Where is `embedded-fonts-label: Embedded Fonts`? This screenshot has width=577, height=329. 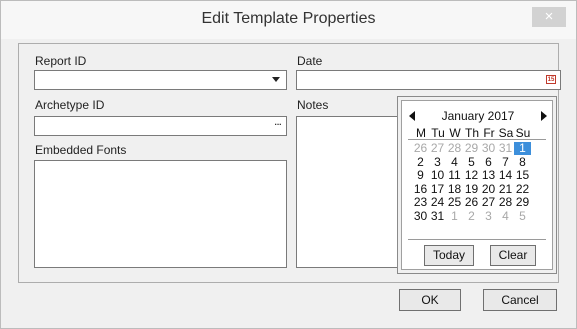 embedded-fonts-label: Embedded Fonts is located at coordinates (81, 150).